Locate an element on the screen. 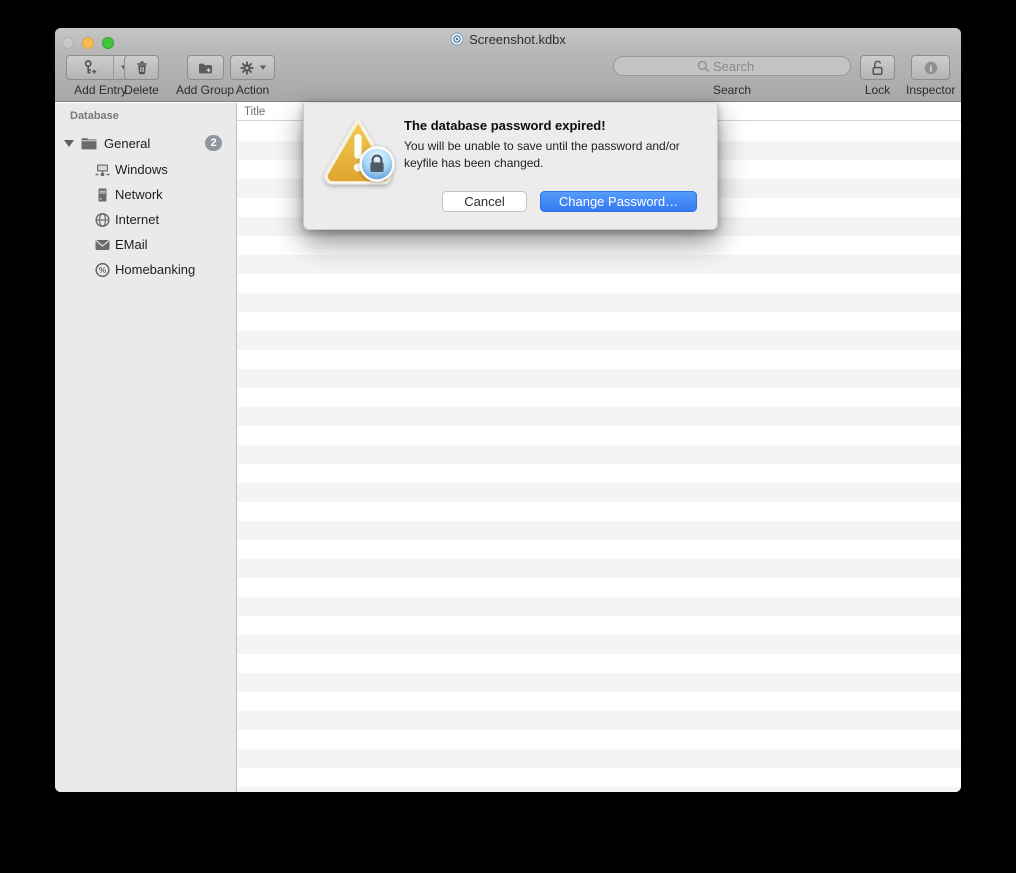 The image size is (1016, 873). inspector-label: Inspector is located at coordinates (931, 90).